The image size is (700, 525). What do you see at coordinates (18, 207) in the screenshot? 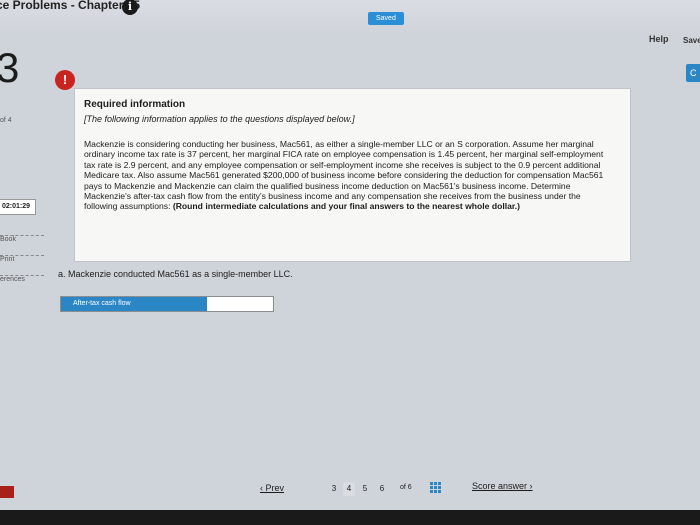
I see `timer: 02:01:29` at bounding box center [18, 207].